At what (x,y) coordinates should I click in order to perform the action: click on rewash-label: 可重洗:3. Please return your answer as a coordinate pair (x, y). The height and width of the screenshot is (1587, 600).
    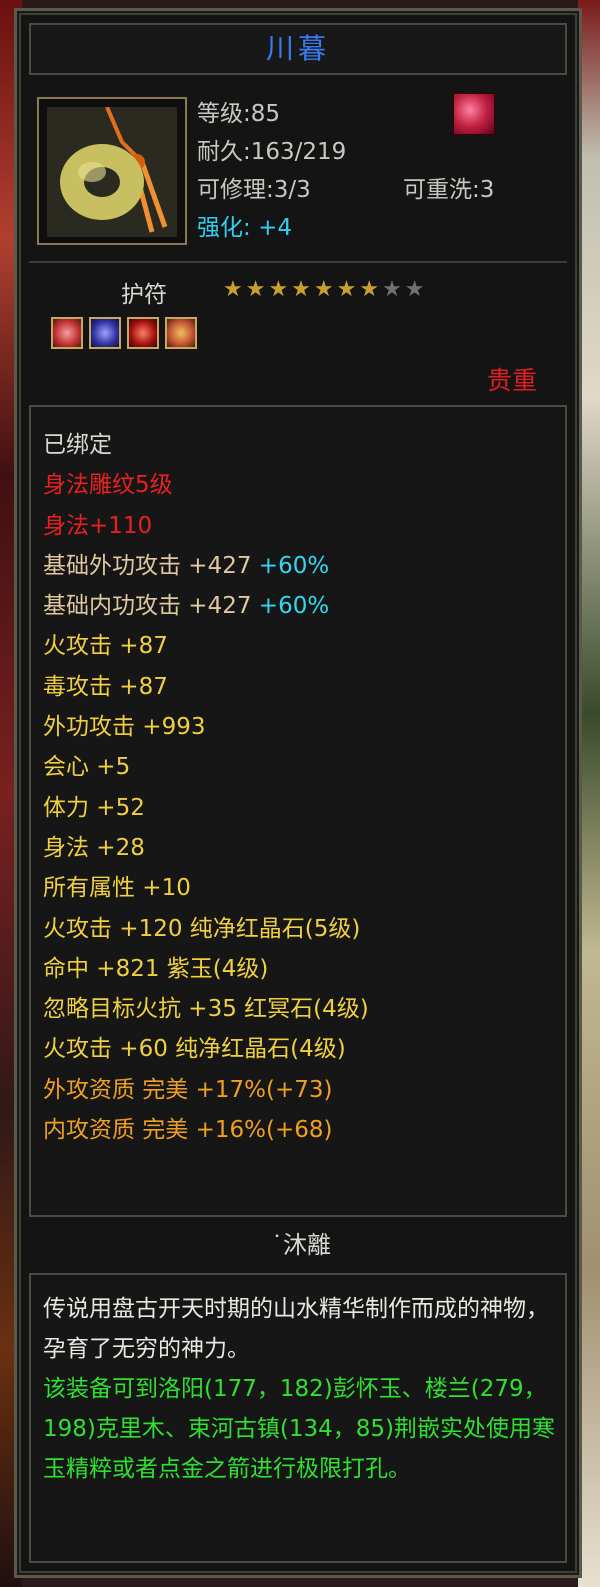
    Looking at the image, I should click on (449, 190).